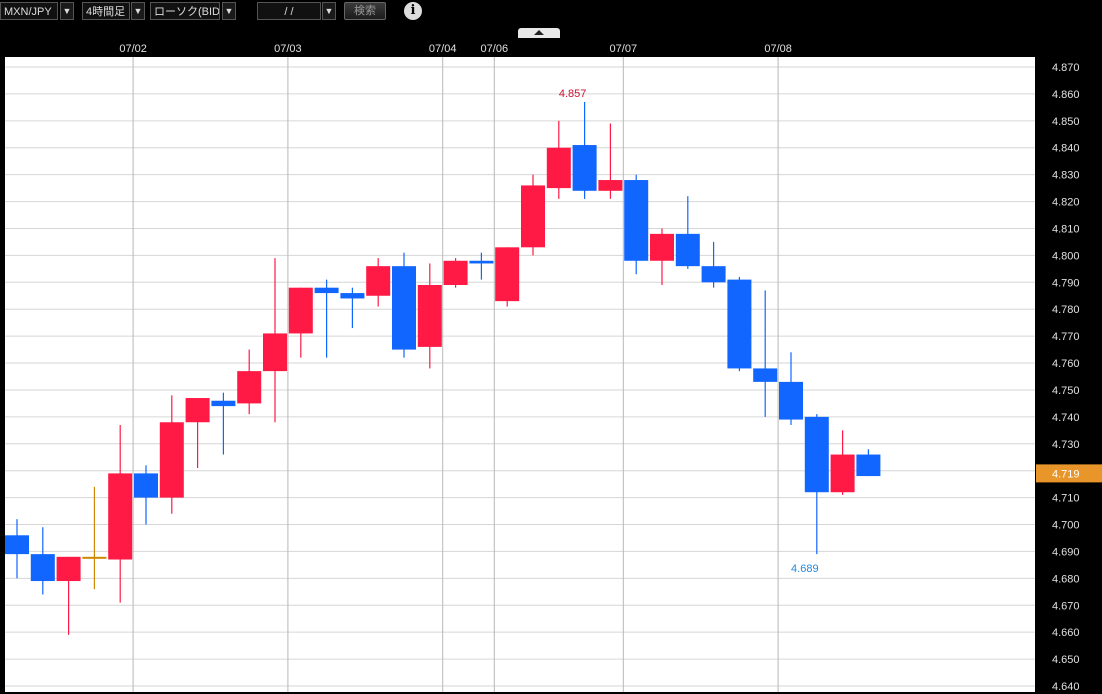 This screenshot has width=1102, height=694. What do you see at coordinates (329, 11) in the screenshot?
I see `date-dropdown-icon: ▼` at bounding box center [329, 11].